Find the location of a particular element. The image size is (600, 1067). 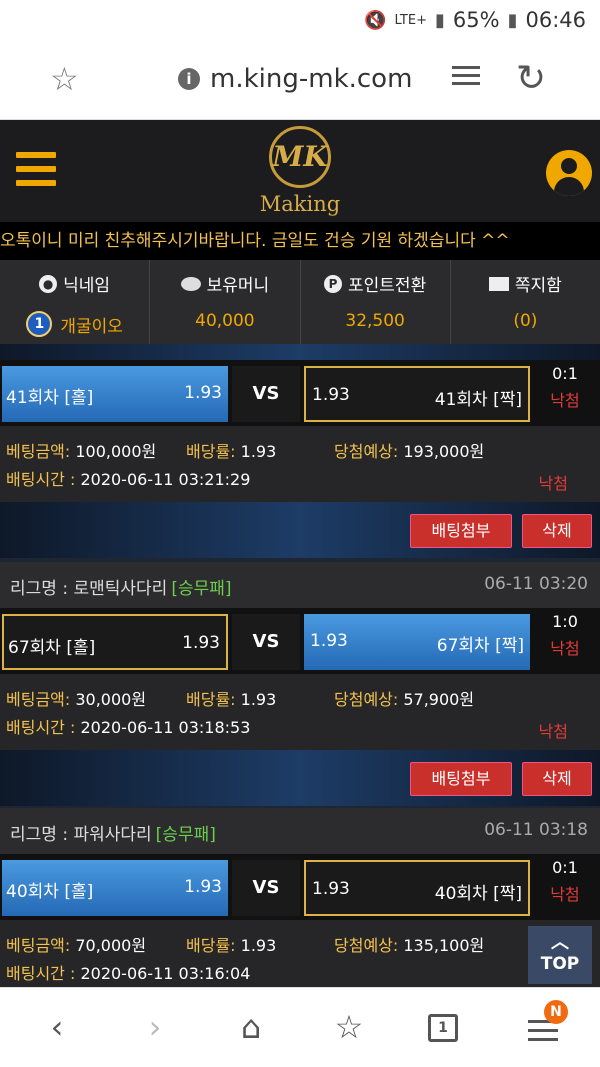

notice-marquee: 오톡이니 미리 친추해주시기바랍니다. 금일도 건승 기원 하겠습니다 ^^ is located at coordinates (300, 241).